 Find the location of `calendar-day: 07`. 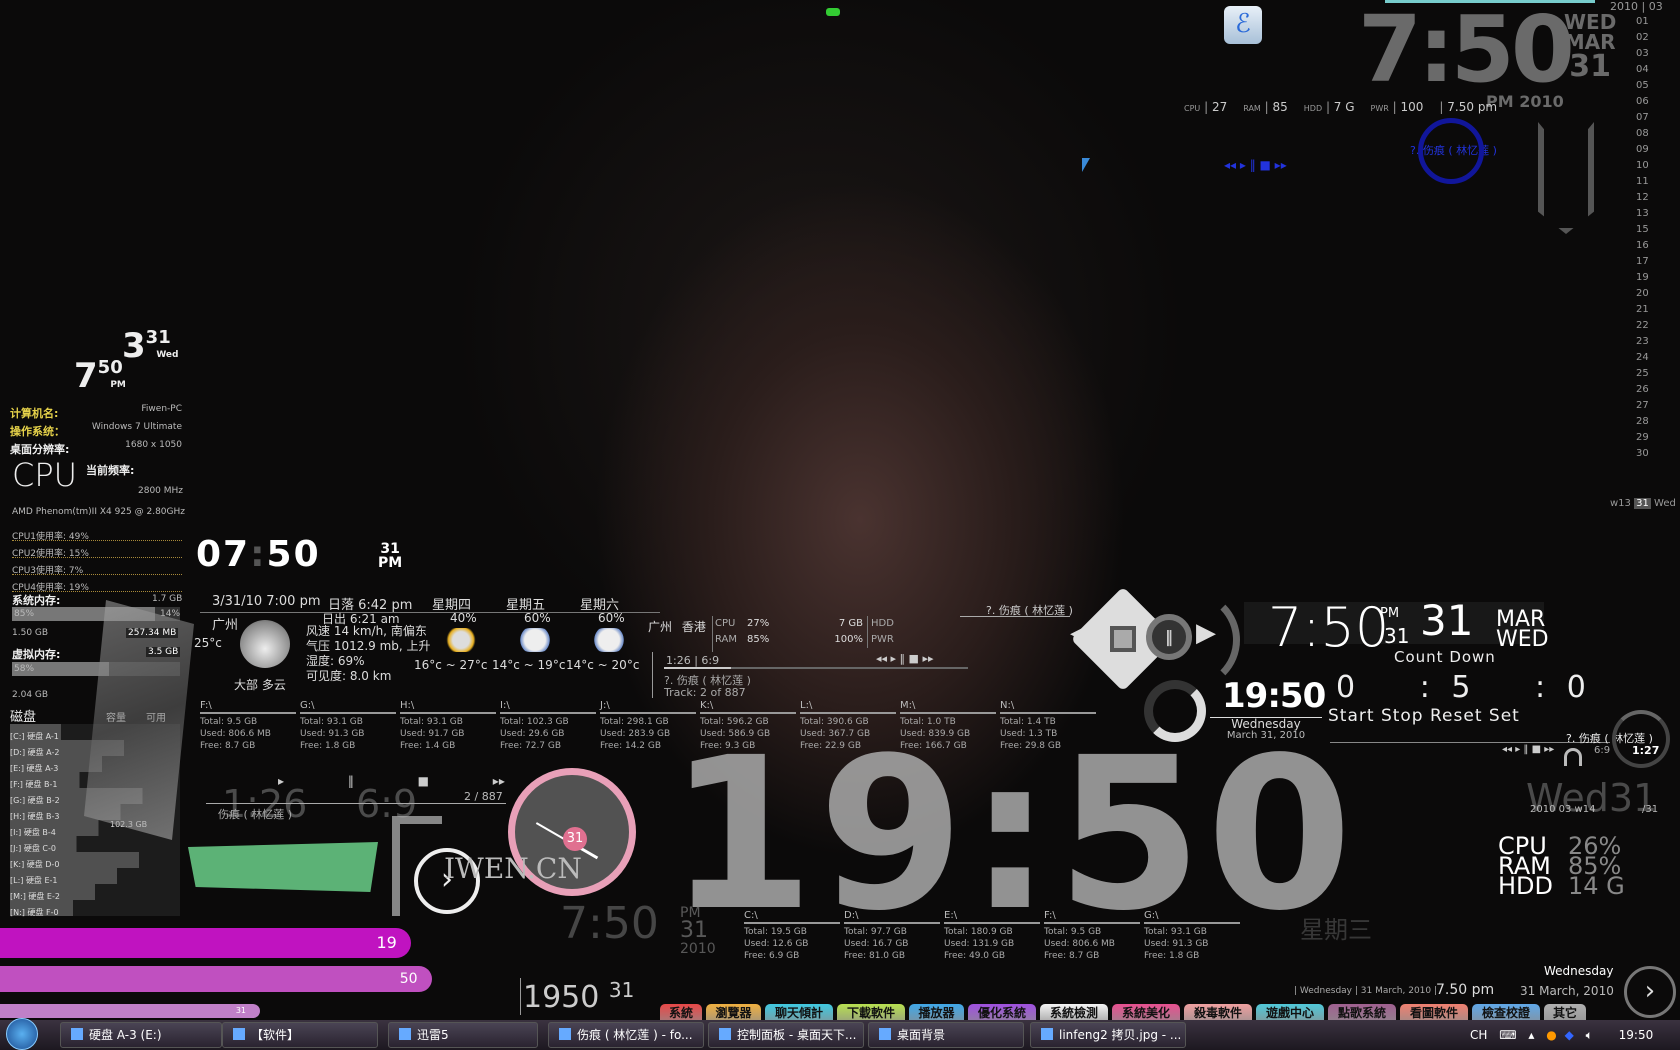

calendar-day: 07 is located at coordinates (1642, 117).